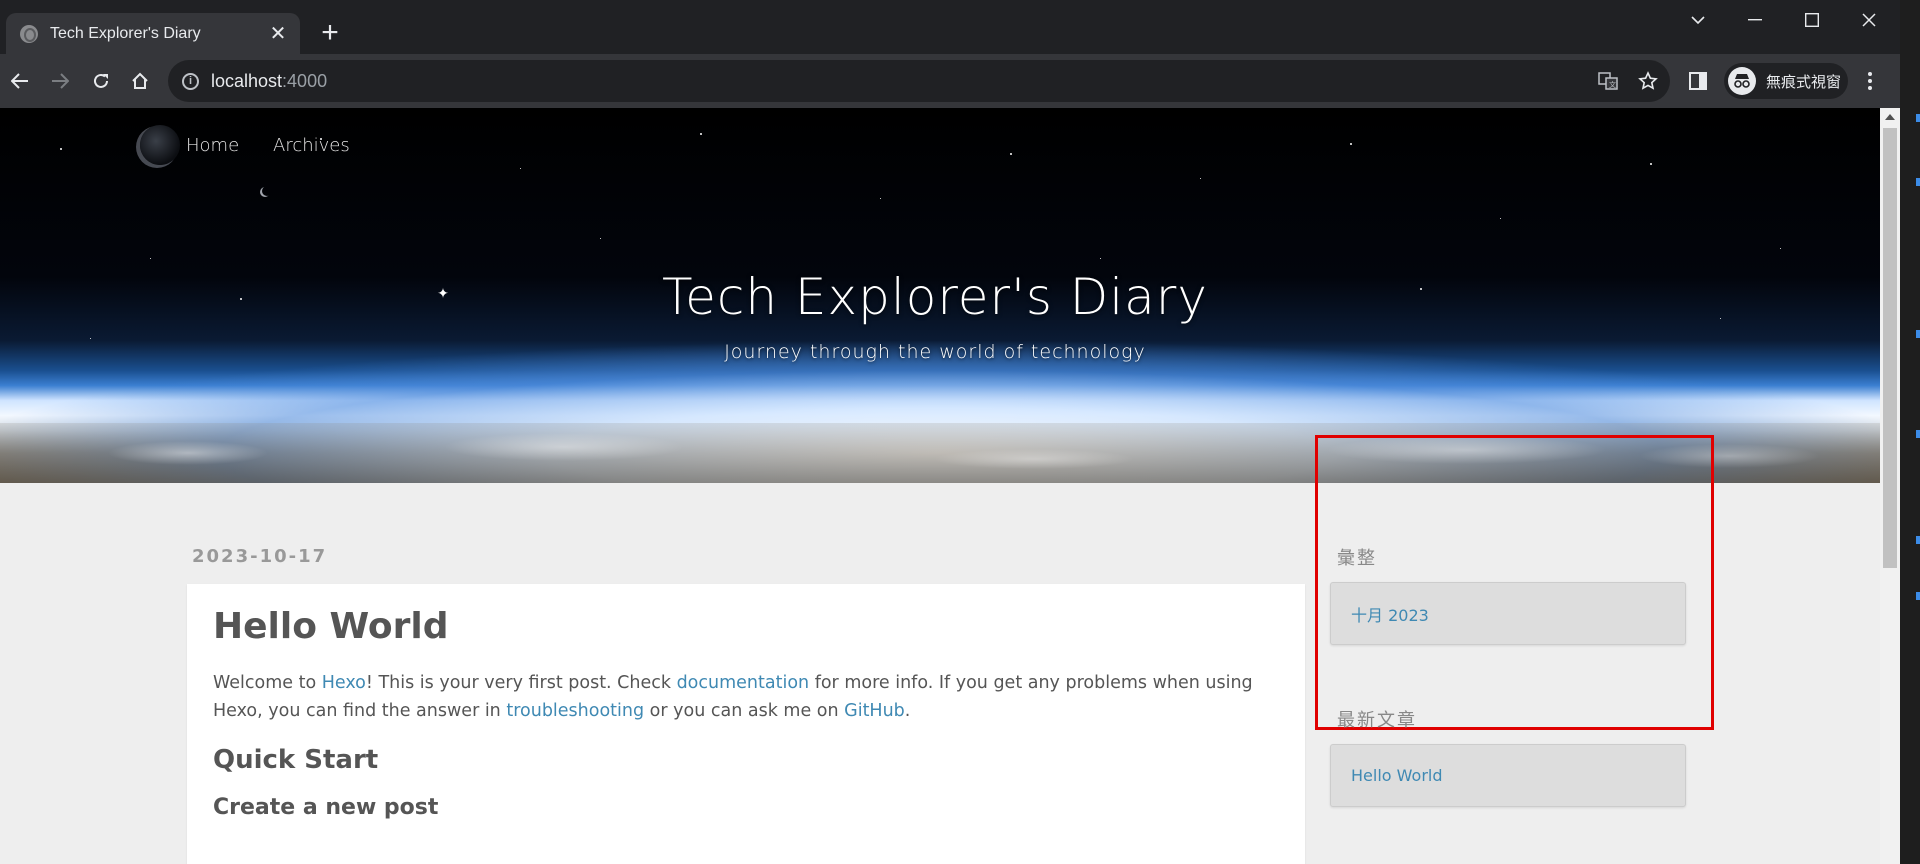  What do you see at coordinates (267, 191) in the screenshot?
I see `moon-decoration-small` at bounding box center [267, 191].